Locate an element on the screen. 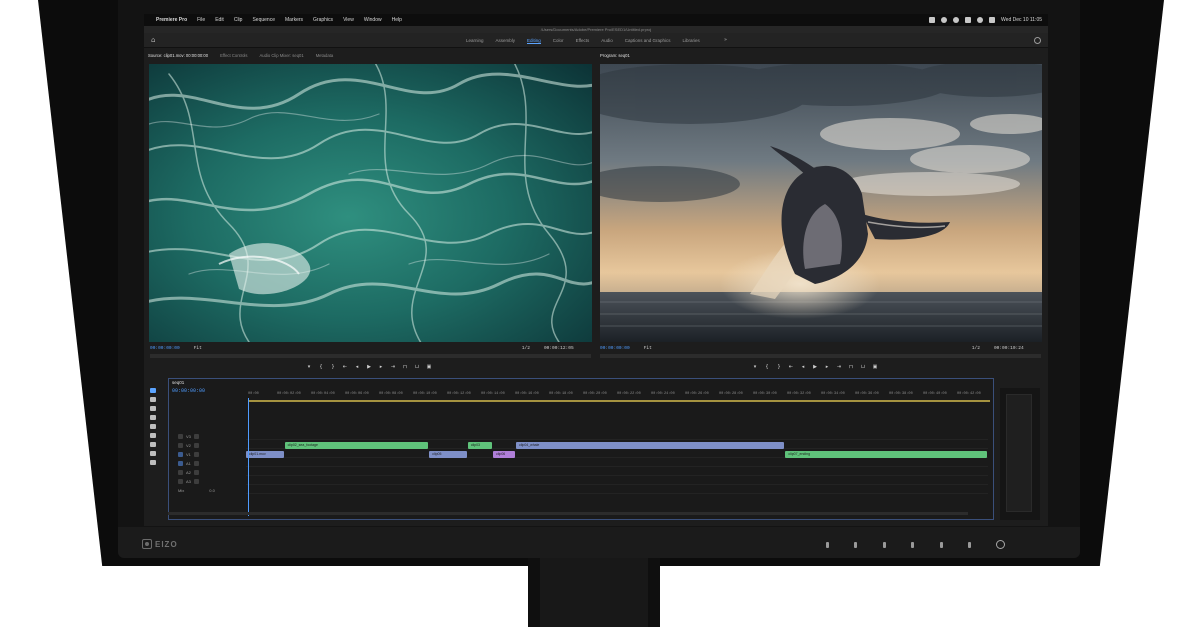 This screenshot has height=627, width=1200. app-menu: Premiere Pro is located at coordinates (171, 20).